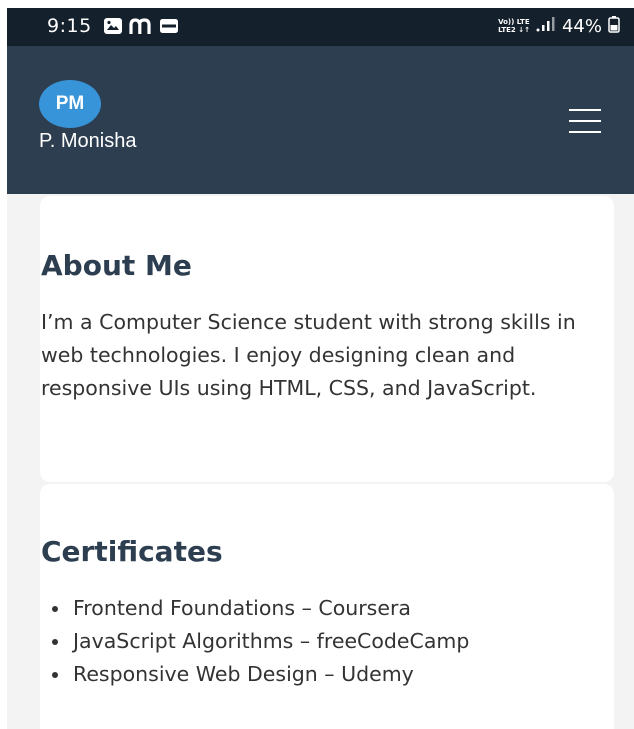 The width and height of the screenshot is (634, 729). What do you see at coordinates (270, 641) in the screenshot?
I see `list-item: JavaScript Algorithms – freeCodeCamp` at bounding box center [270, 641].